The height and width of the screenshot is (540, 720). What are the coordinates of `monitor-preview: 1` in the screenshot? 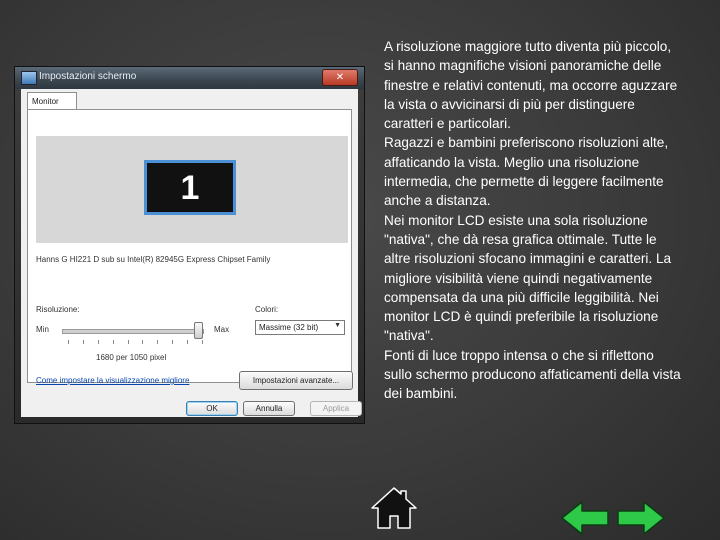 It's located at (192, 189).